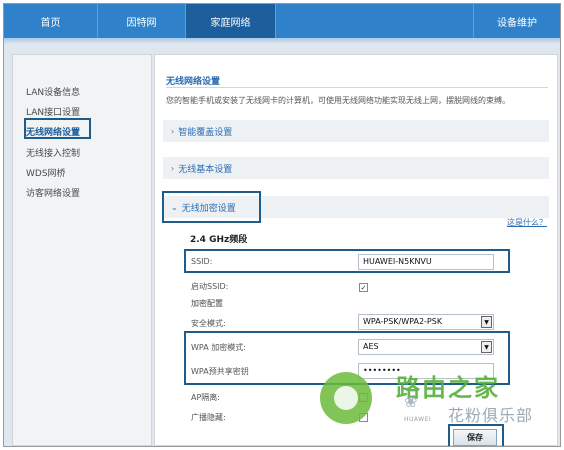 This screenshot has height=450, width=564. I want to click on security-mode-select: WPA-PSK/WPA2-PSK ▼, so click(426, 322).